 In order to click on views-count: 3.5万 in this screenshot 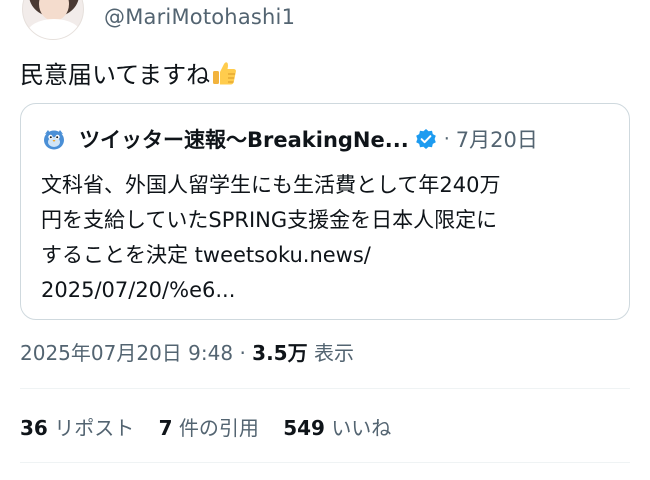, I will do `click(280, 353)`.